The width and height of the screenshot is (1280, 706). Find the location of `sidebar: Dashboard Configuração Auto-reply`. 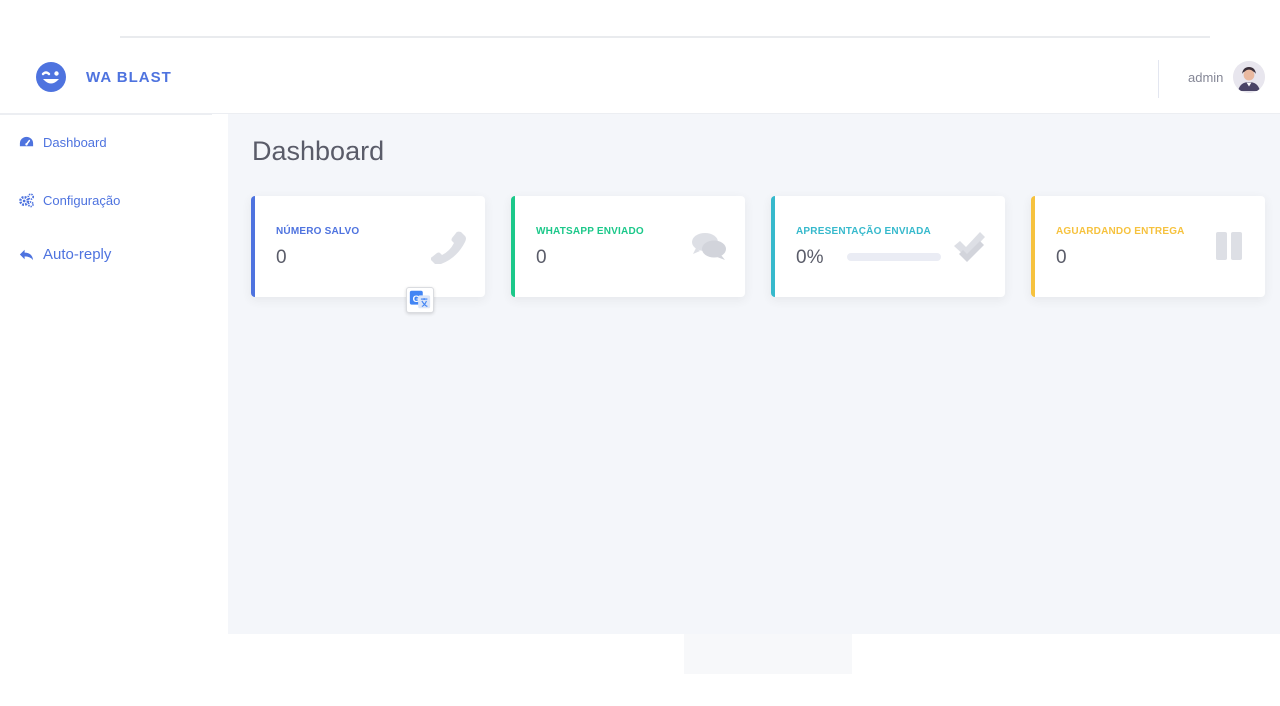

sidebar: Dashboard Configuração Auto-reply is located at coordinates (114, 374).